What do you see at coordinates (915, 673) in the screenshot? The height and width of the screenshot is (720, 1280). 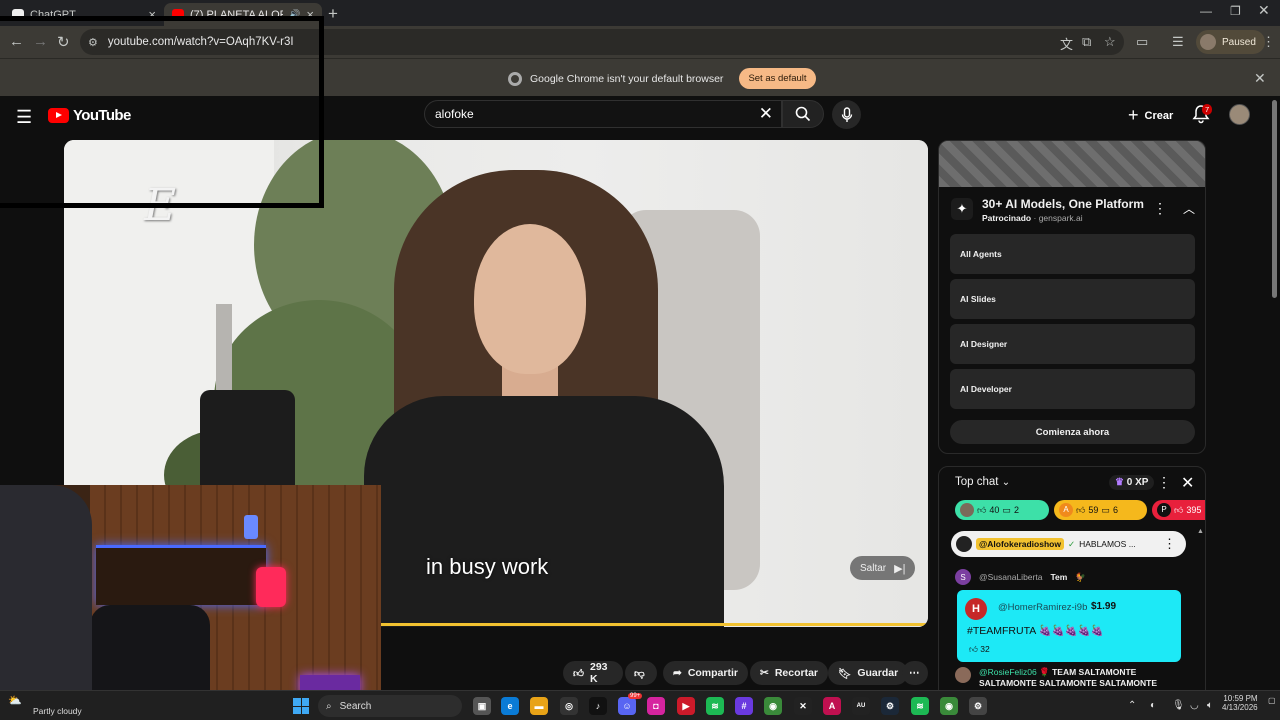 I see `more-actions-button: ⋯` at bounding box center [915, 673].